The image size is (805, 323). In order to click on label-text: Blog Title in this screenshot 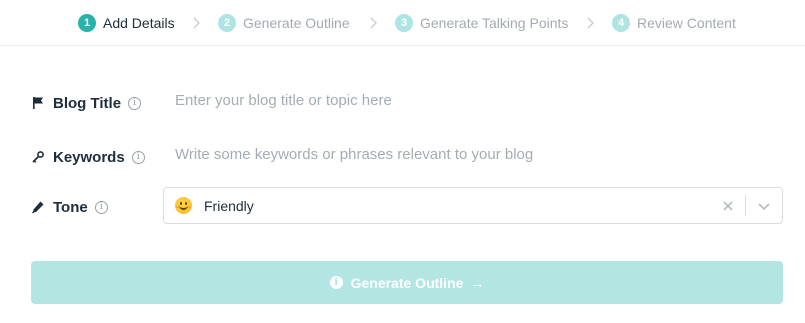, I will do `click(87, 103)`.